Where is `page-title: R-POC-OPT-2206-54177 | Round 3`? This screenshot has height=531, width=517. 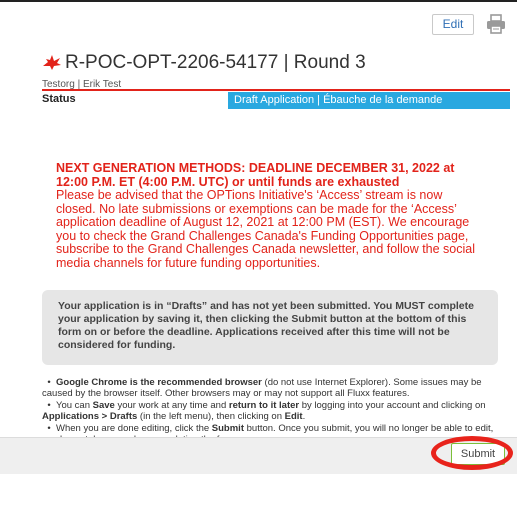 page-title: R-POC-OPT-2206-54177 | Round 3 is located at coordinates (215, 62).